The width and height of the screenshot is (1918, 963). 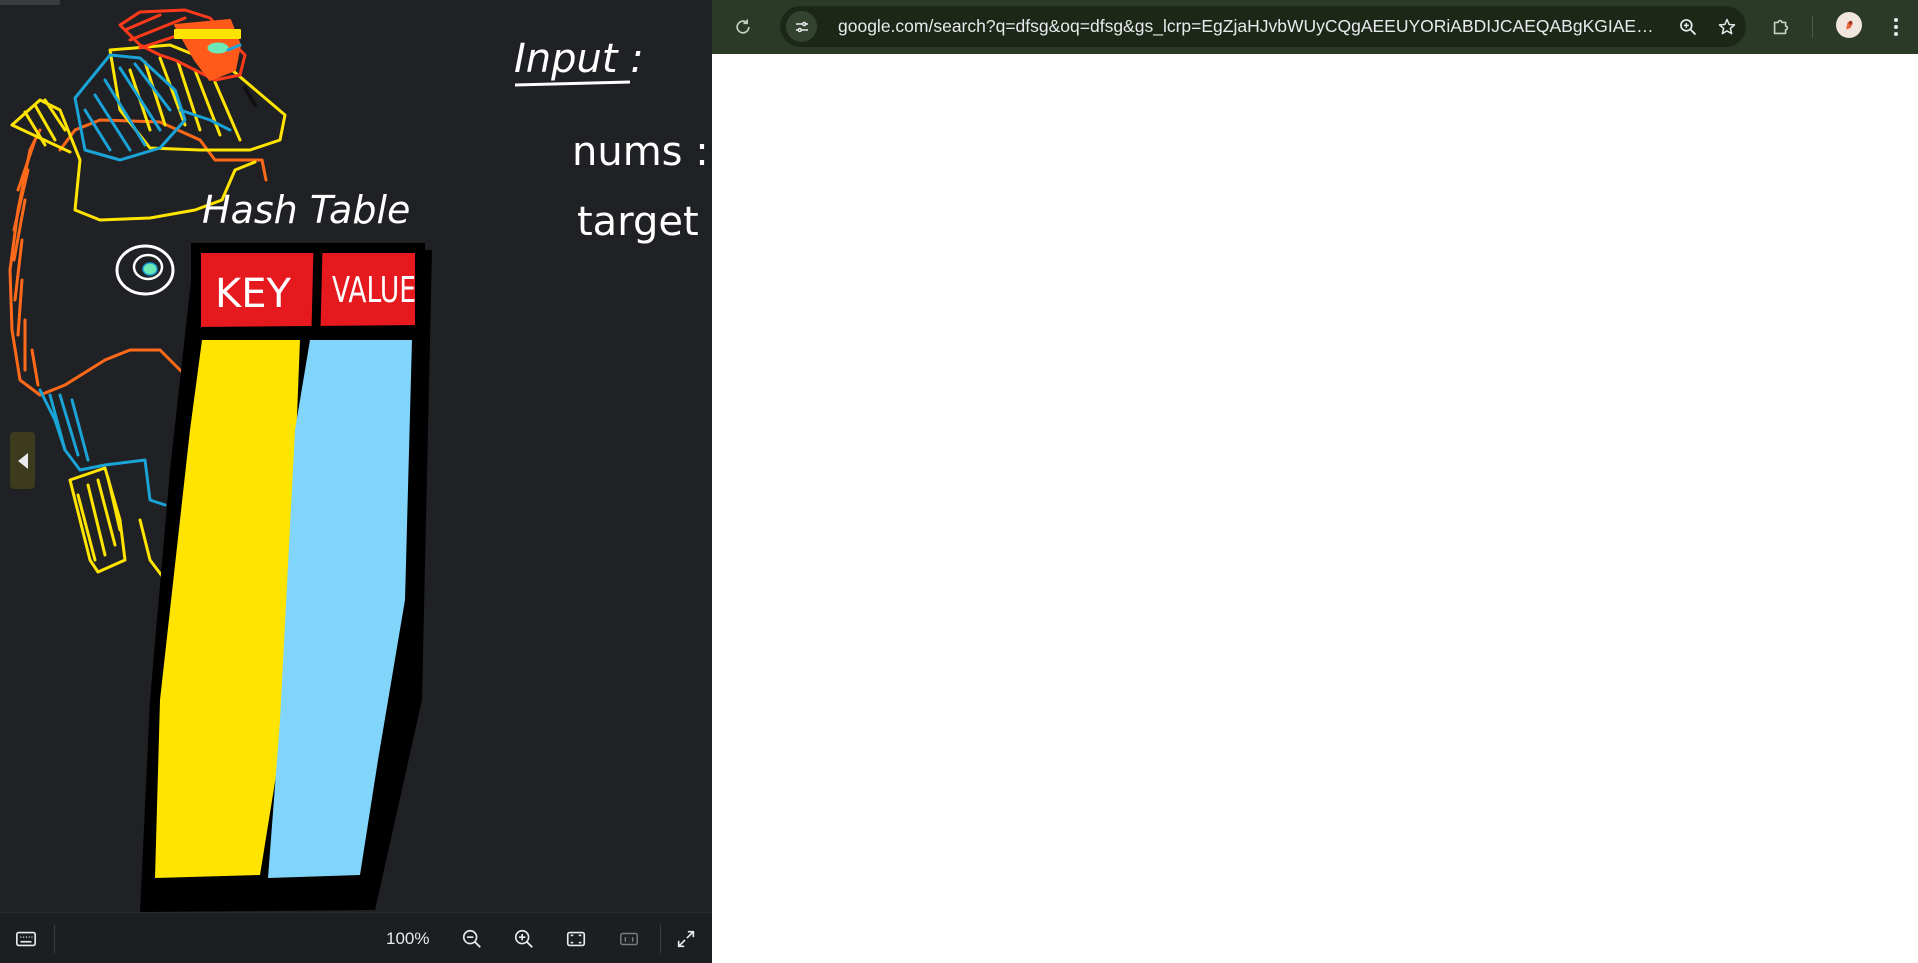 I want to click on profile-avatar-icon, so click(x=1849, y=25).